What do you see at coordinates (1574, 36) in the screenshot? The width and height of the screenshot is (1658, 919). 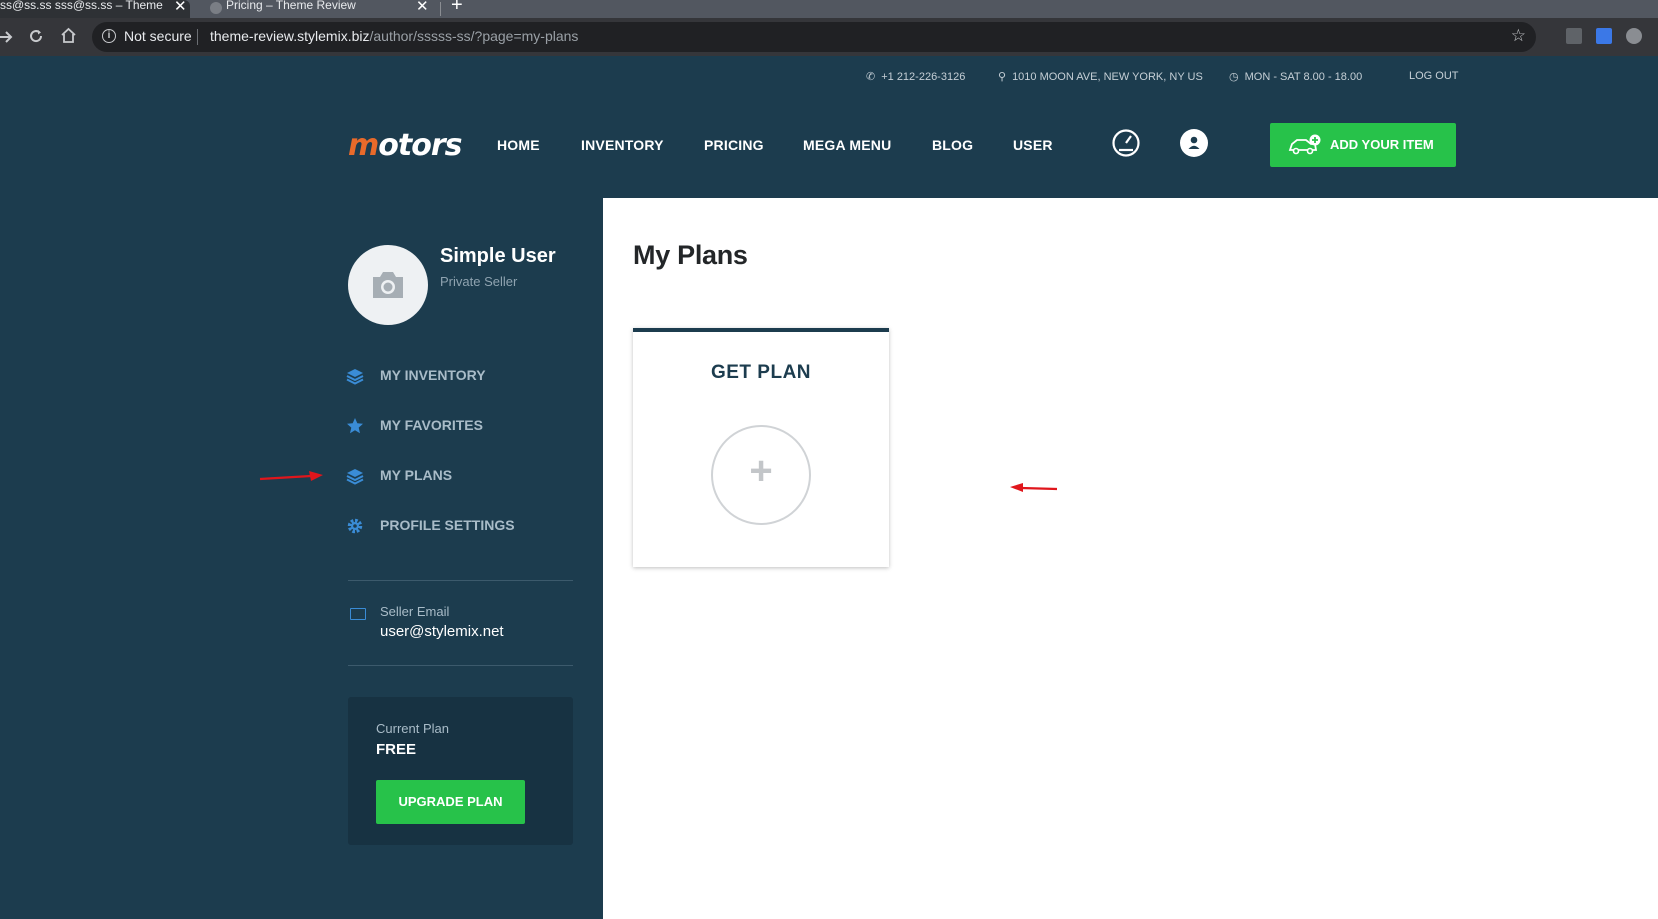 I see `extension-icon` at bounding box center [1574, 36].